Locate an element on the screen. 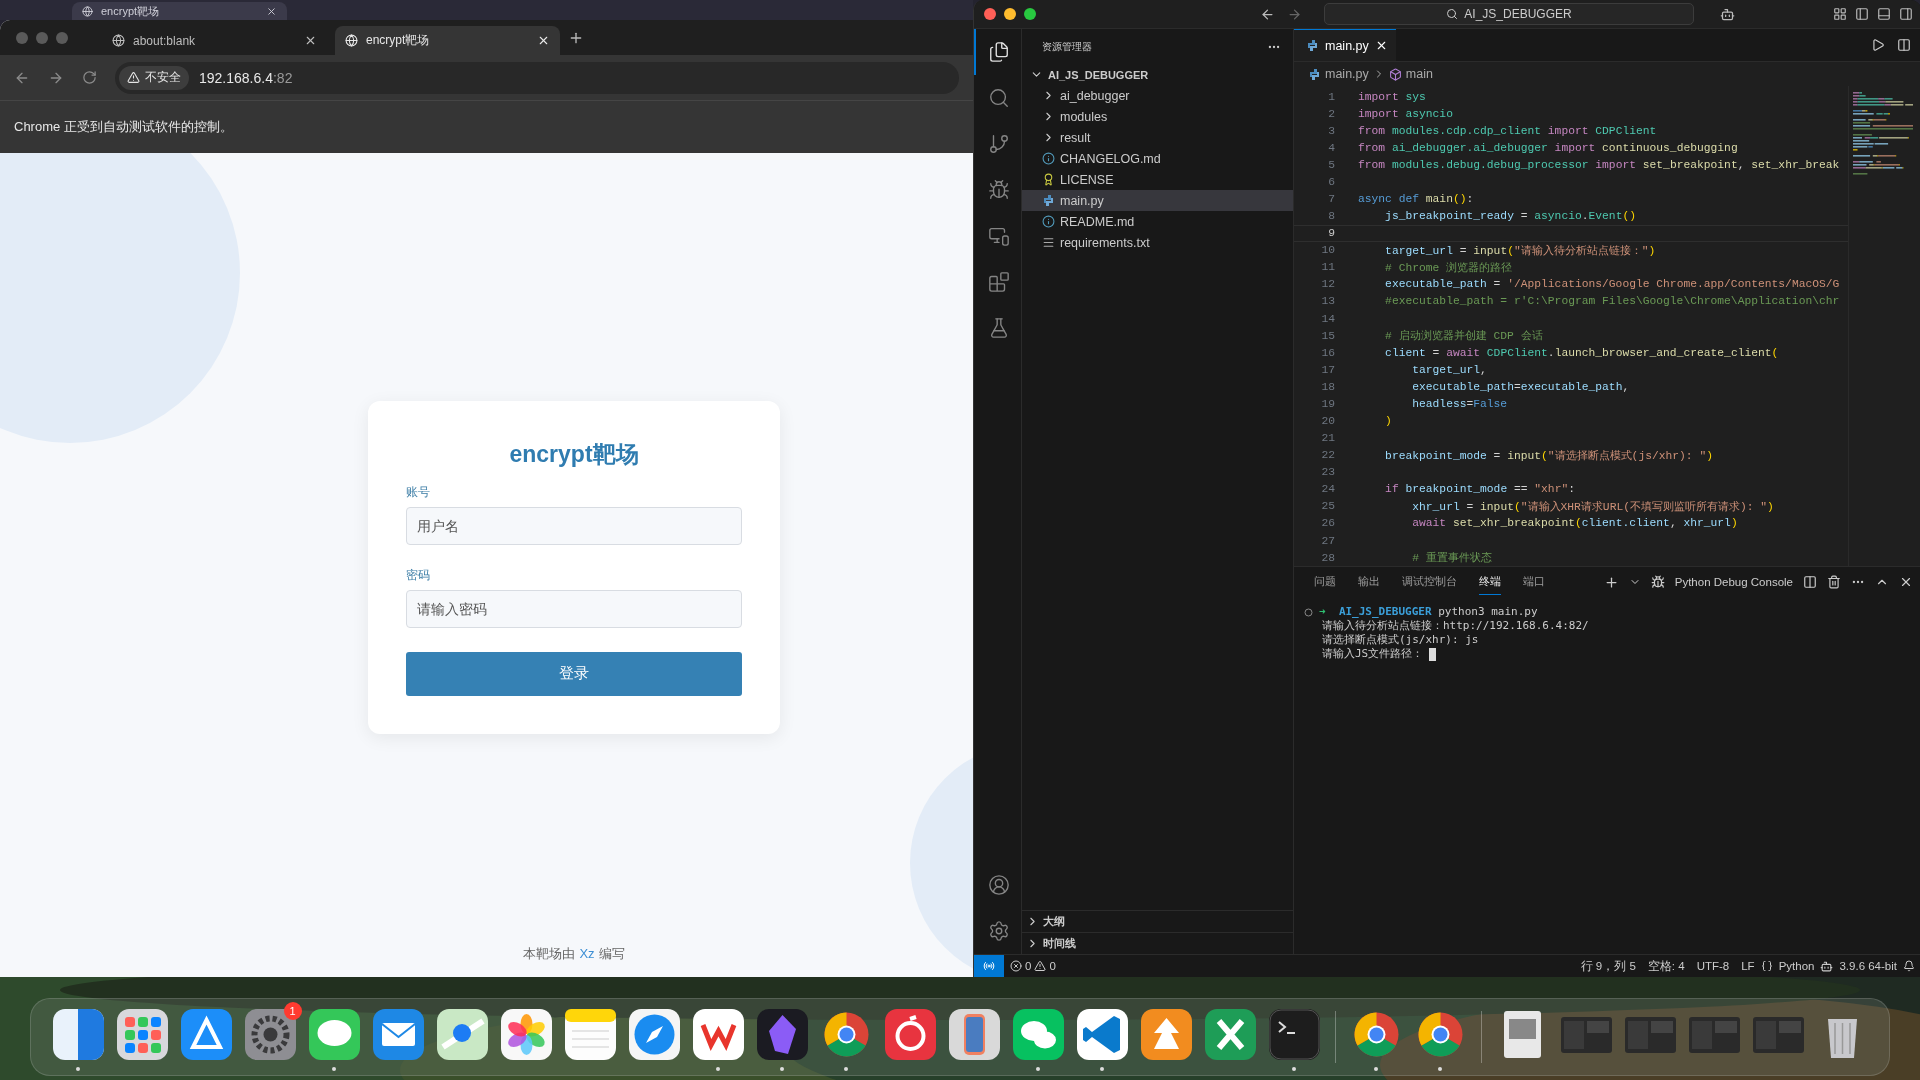 This screenshot has height=1080, width=1920. envelope-icon is located at coordinates (398, 1034).